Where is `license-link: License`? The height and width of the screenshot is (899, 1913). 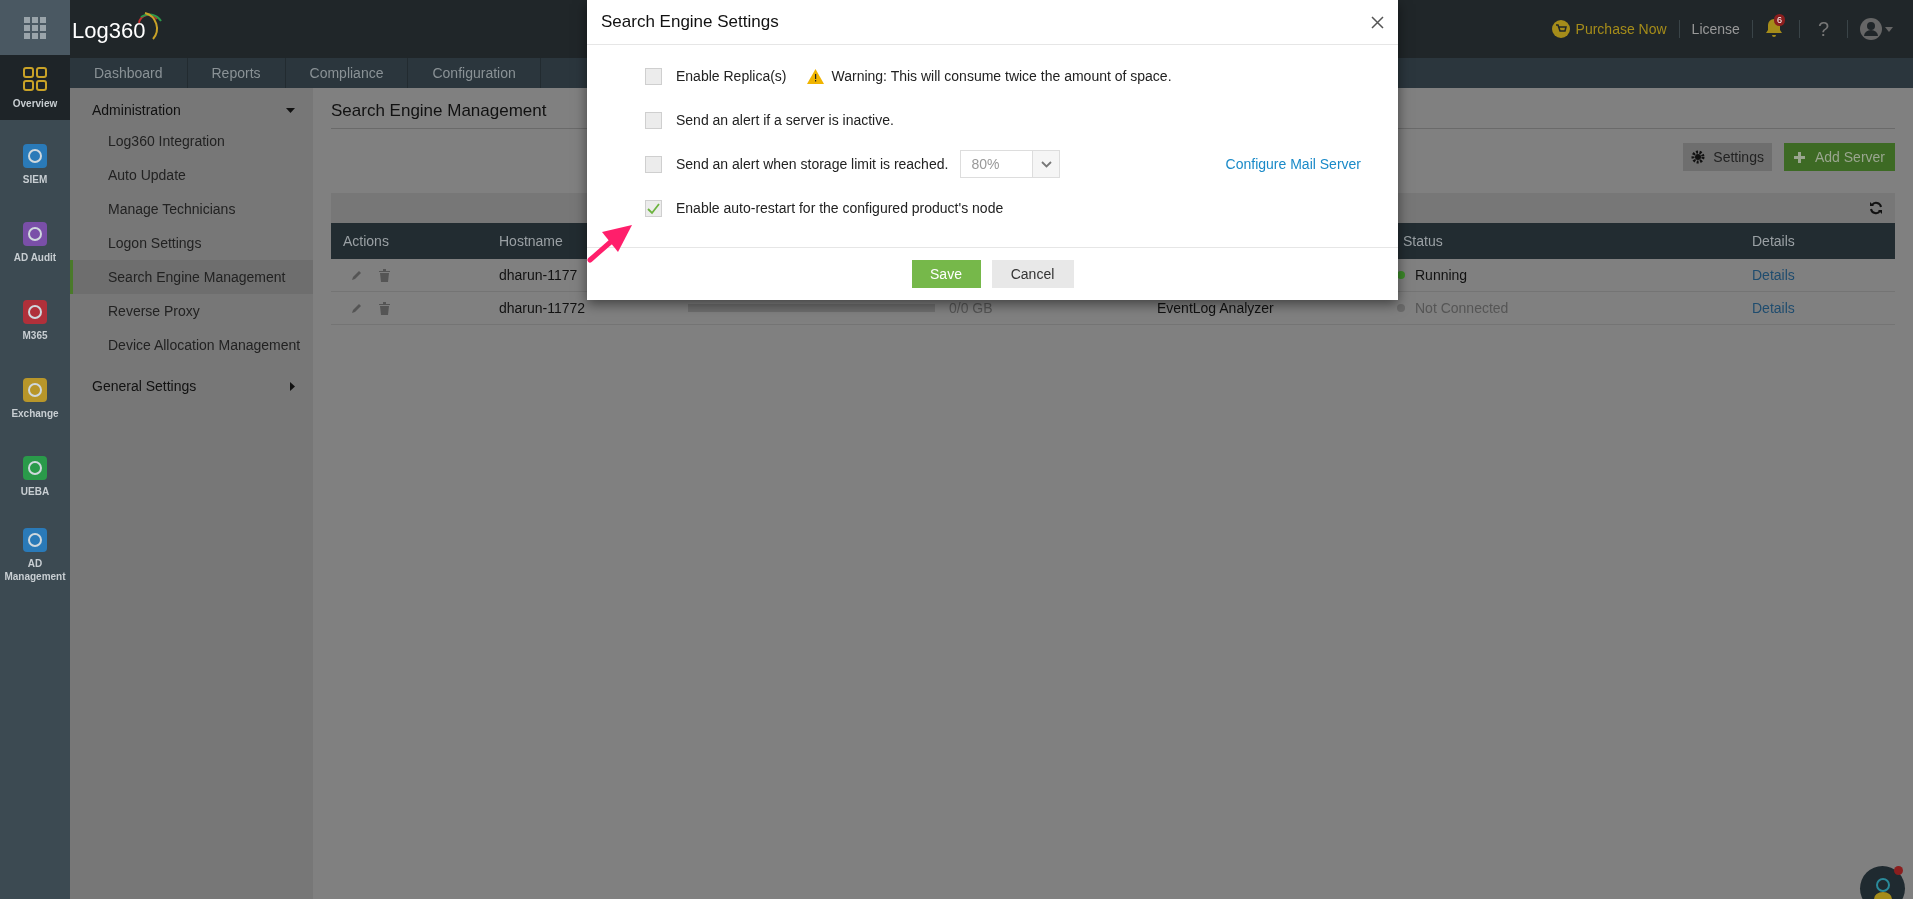 license-link: License is located at coordinates (1715, 29).